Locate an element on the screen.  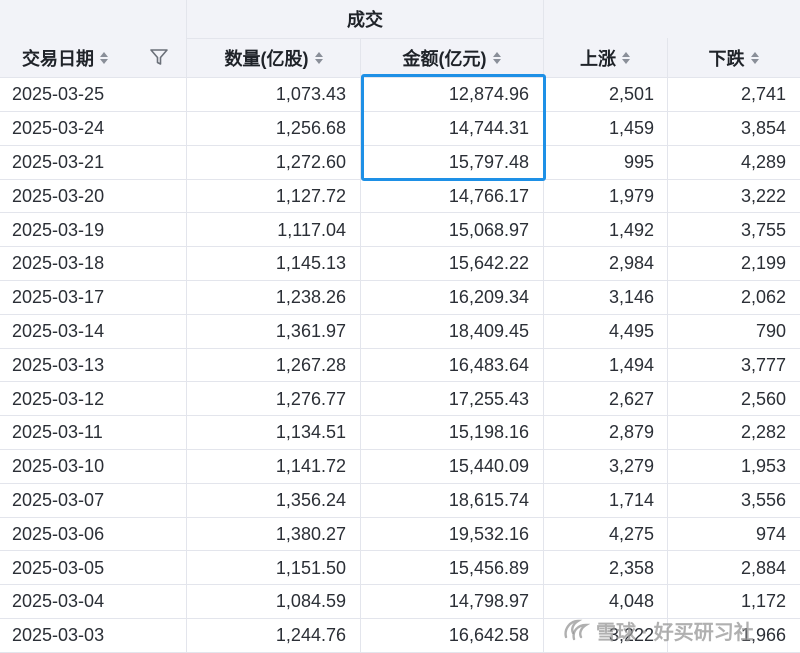
group-header-deal: 成交 is located at coordinates (365, 19).